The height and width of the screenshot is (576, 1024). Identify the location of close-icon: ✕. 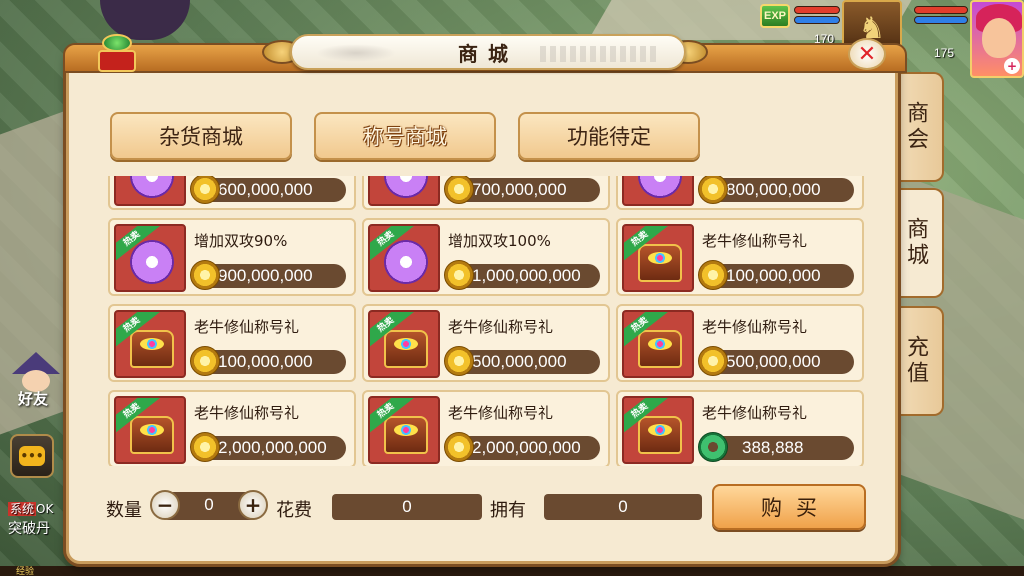
(867, 54).